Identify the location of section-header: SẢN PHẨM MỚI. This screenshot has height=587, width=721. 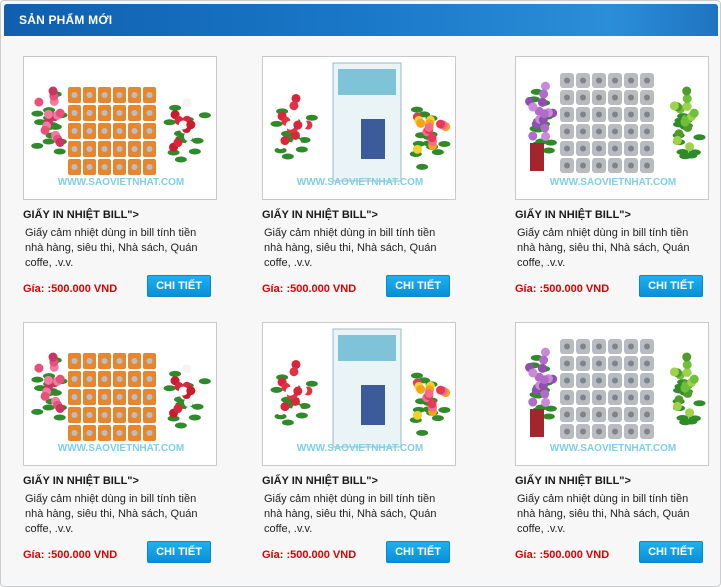
(361, 20).